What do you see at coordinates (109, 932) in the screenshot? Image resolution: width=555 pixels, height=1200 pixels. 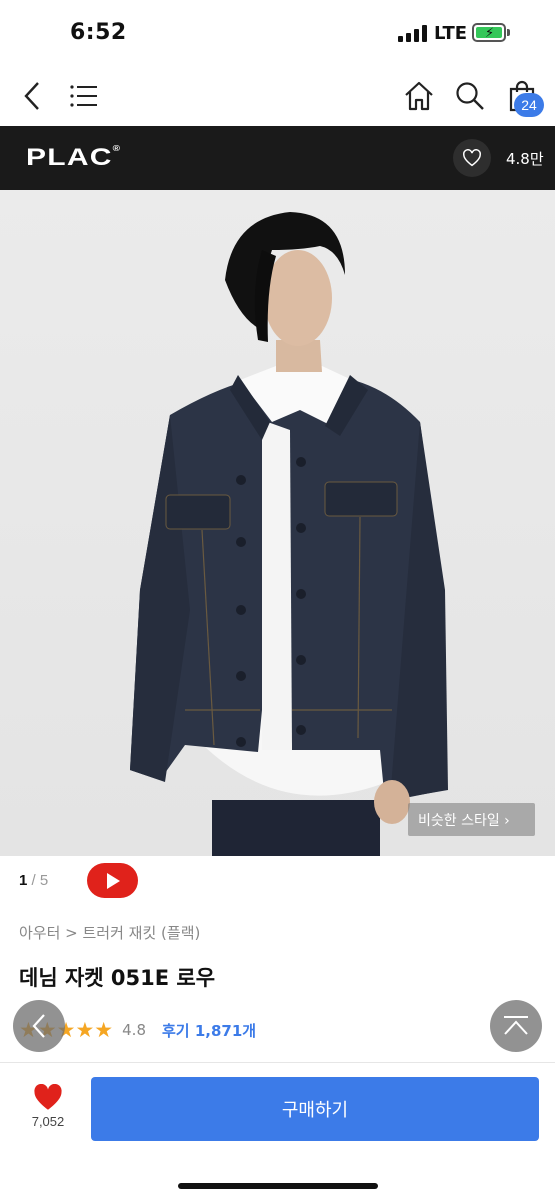 I see `breadcrumb: 아우터 > 트러커 재킷 (플랙)` at bounding box center [109, 932].